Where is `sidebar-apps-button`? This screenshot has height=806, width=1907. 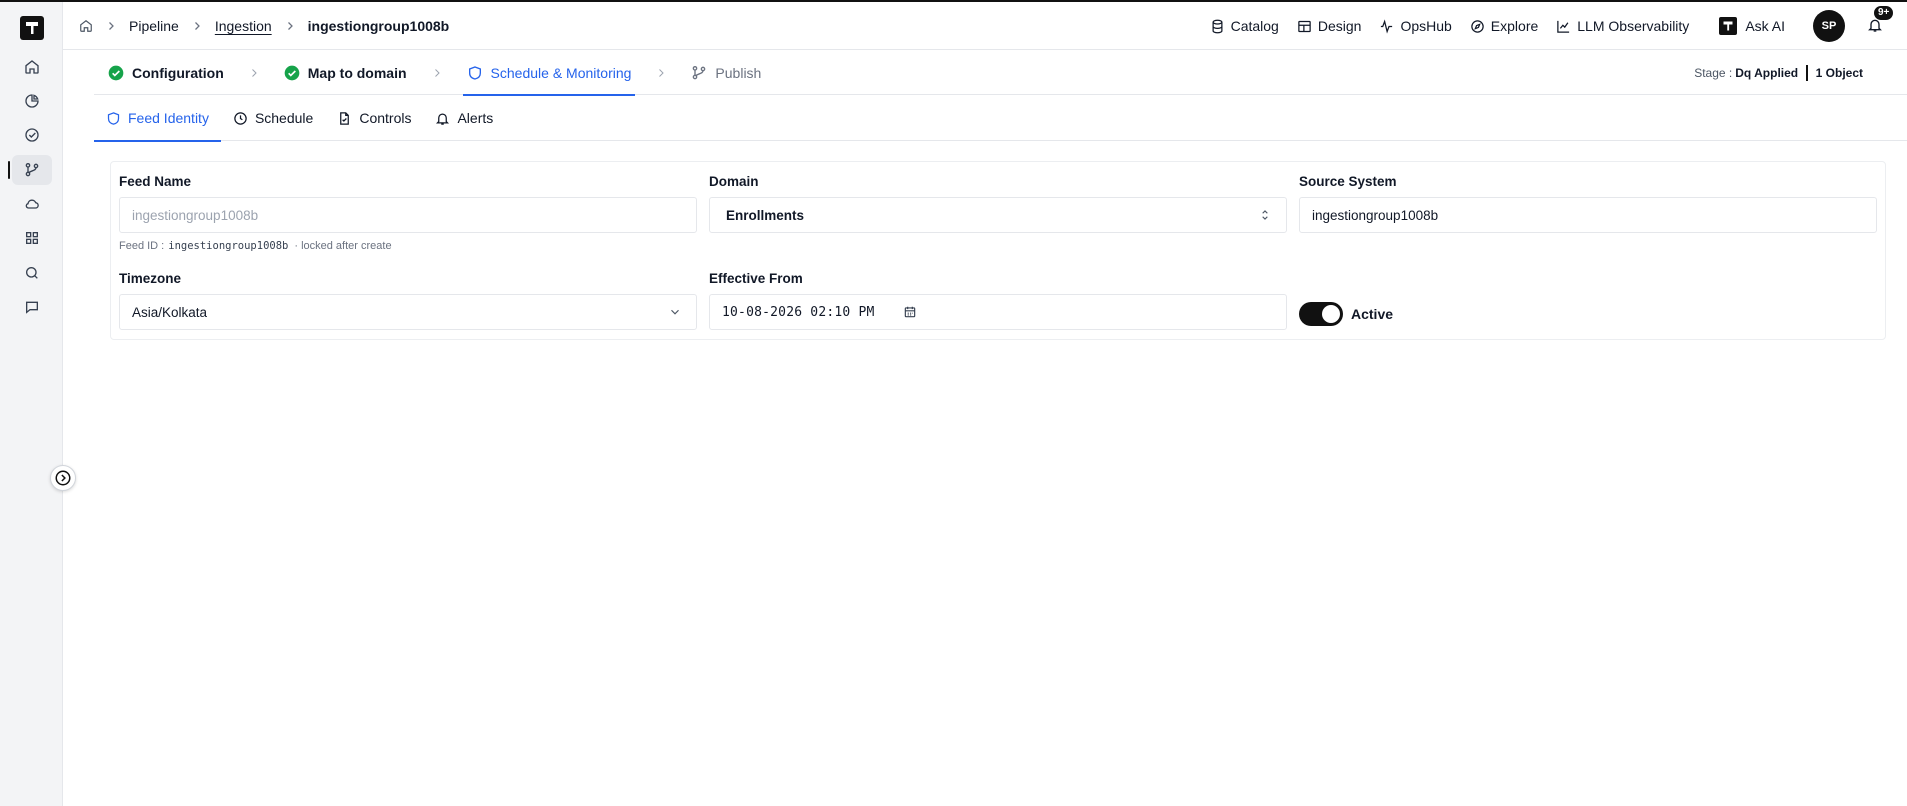 sidebar-apps-button is located at coordinates (32, 238).